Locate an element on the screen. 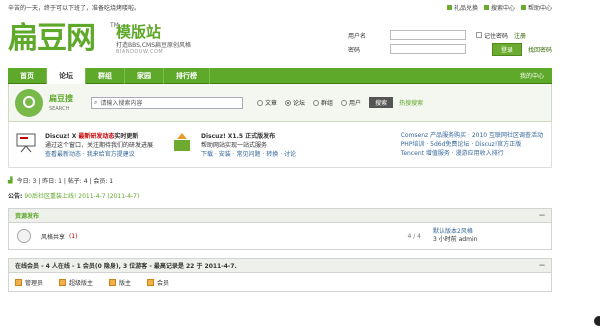  last-post-meta: 3 小时前 admin is located at coordinates (455, 239).